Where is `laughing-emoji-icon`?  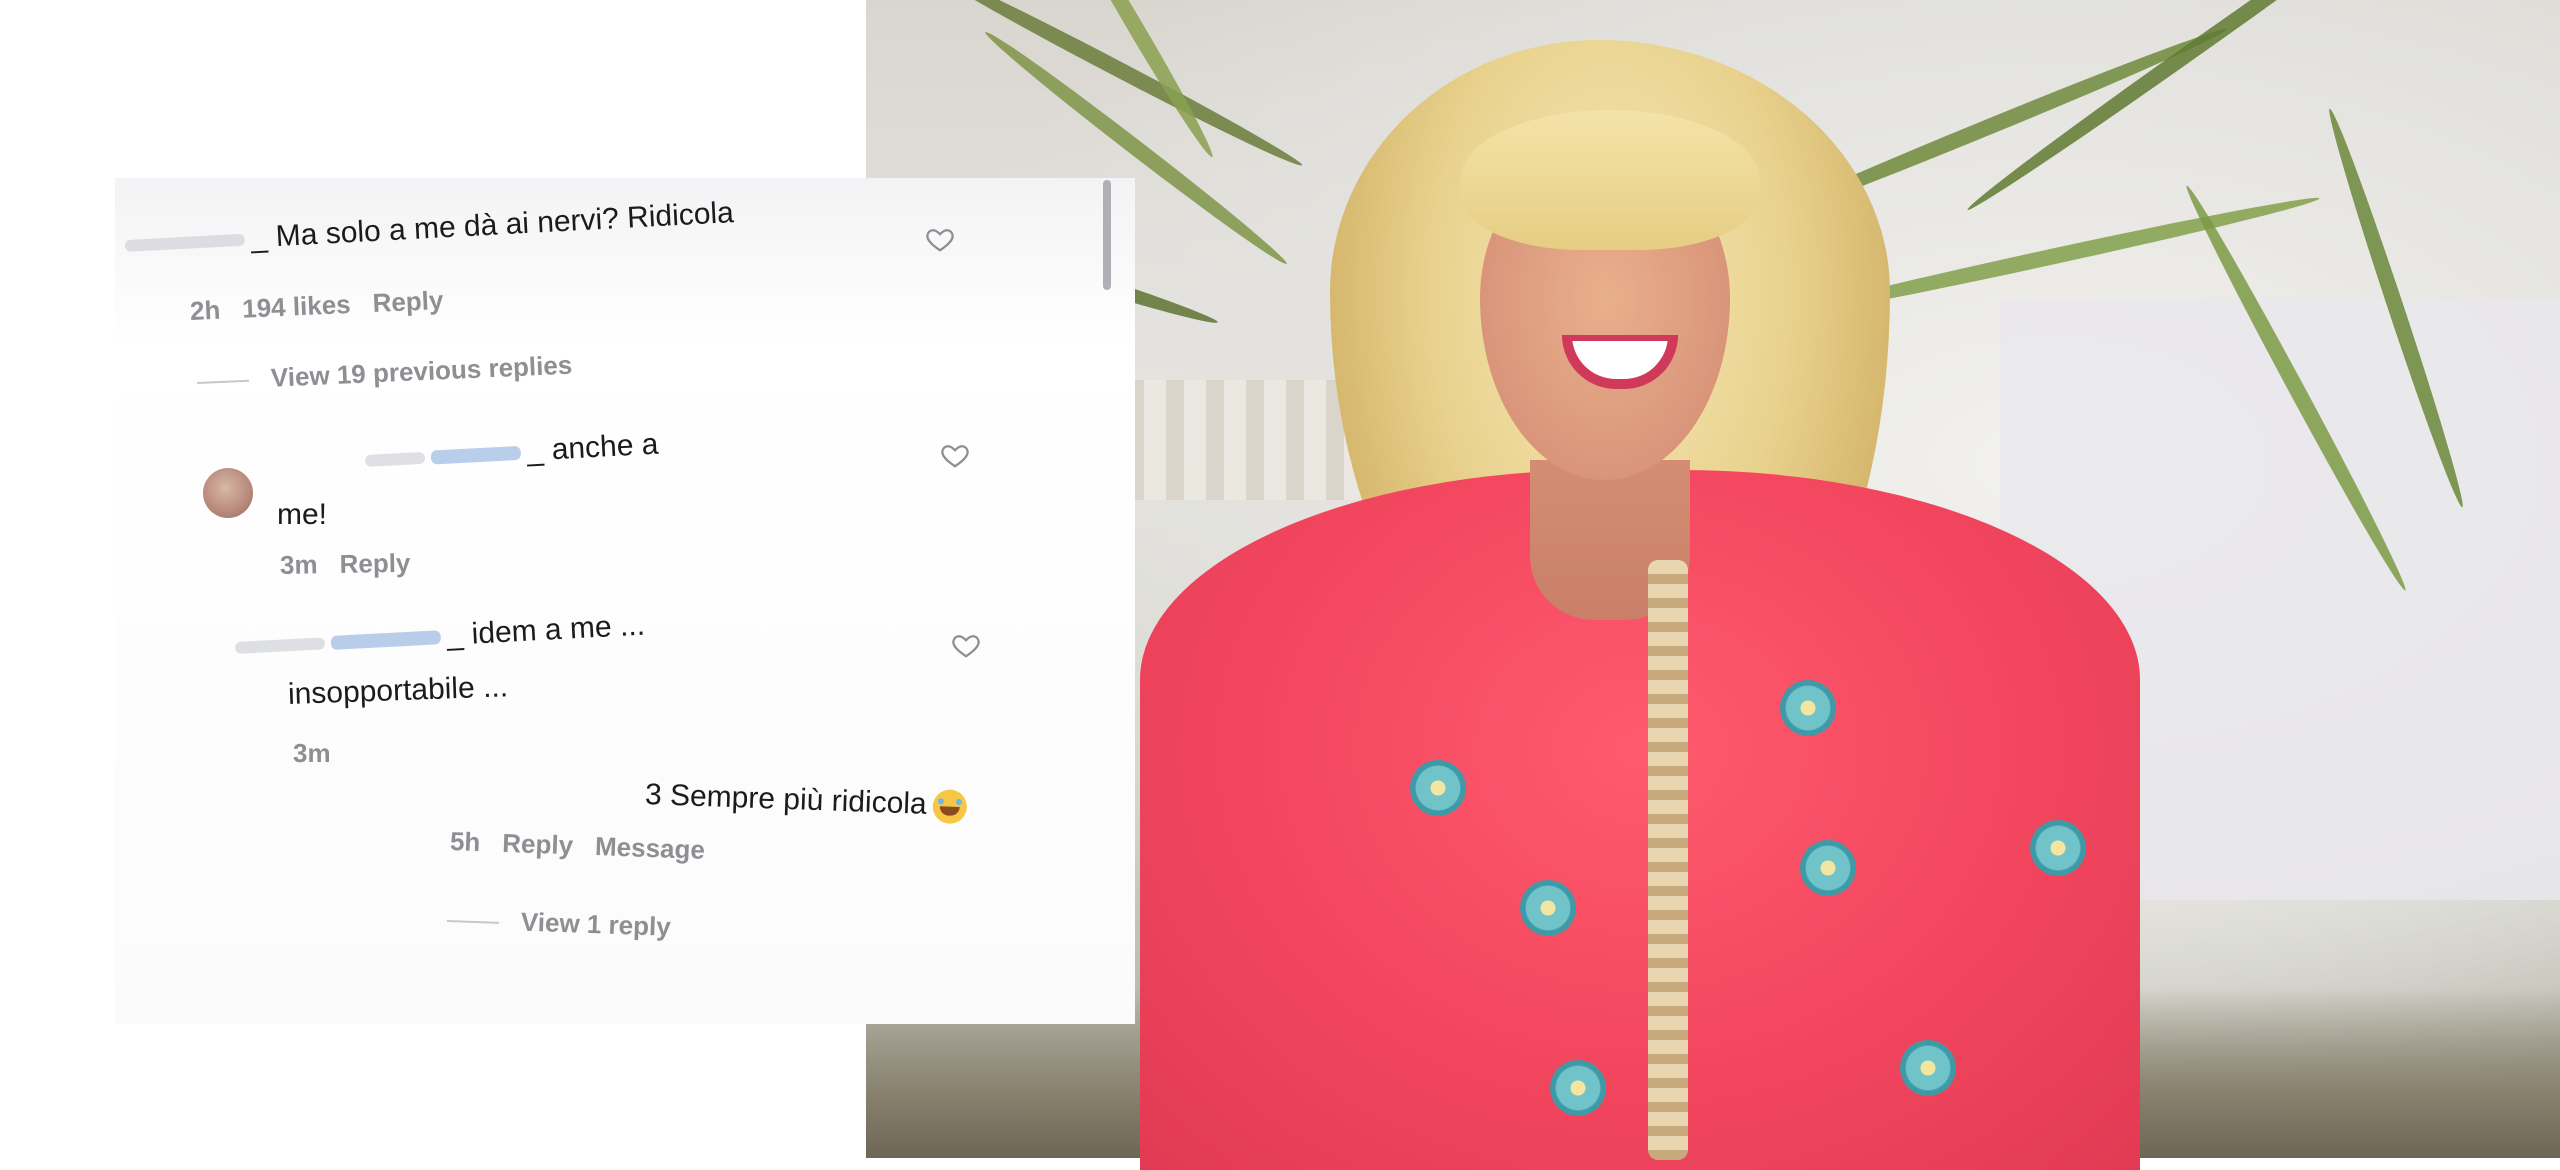
laughing-emoji-icon is located at coordinates (950, 807).